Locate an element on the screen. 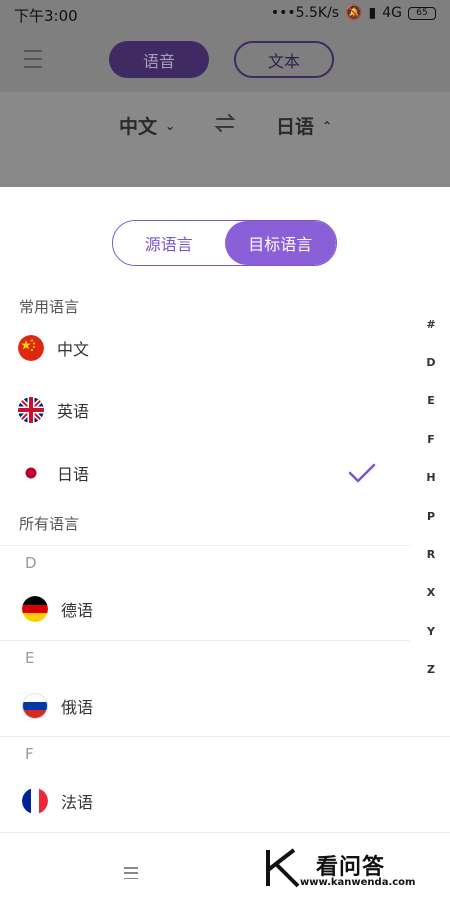 This screenshot has width=450, height=900. watermark-logo: 看问答 www.kanwenda.com is located at coordinates (356, 872).